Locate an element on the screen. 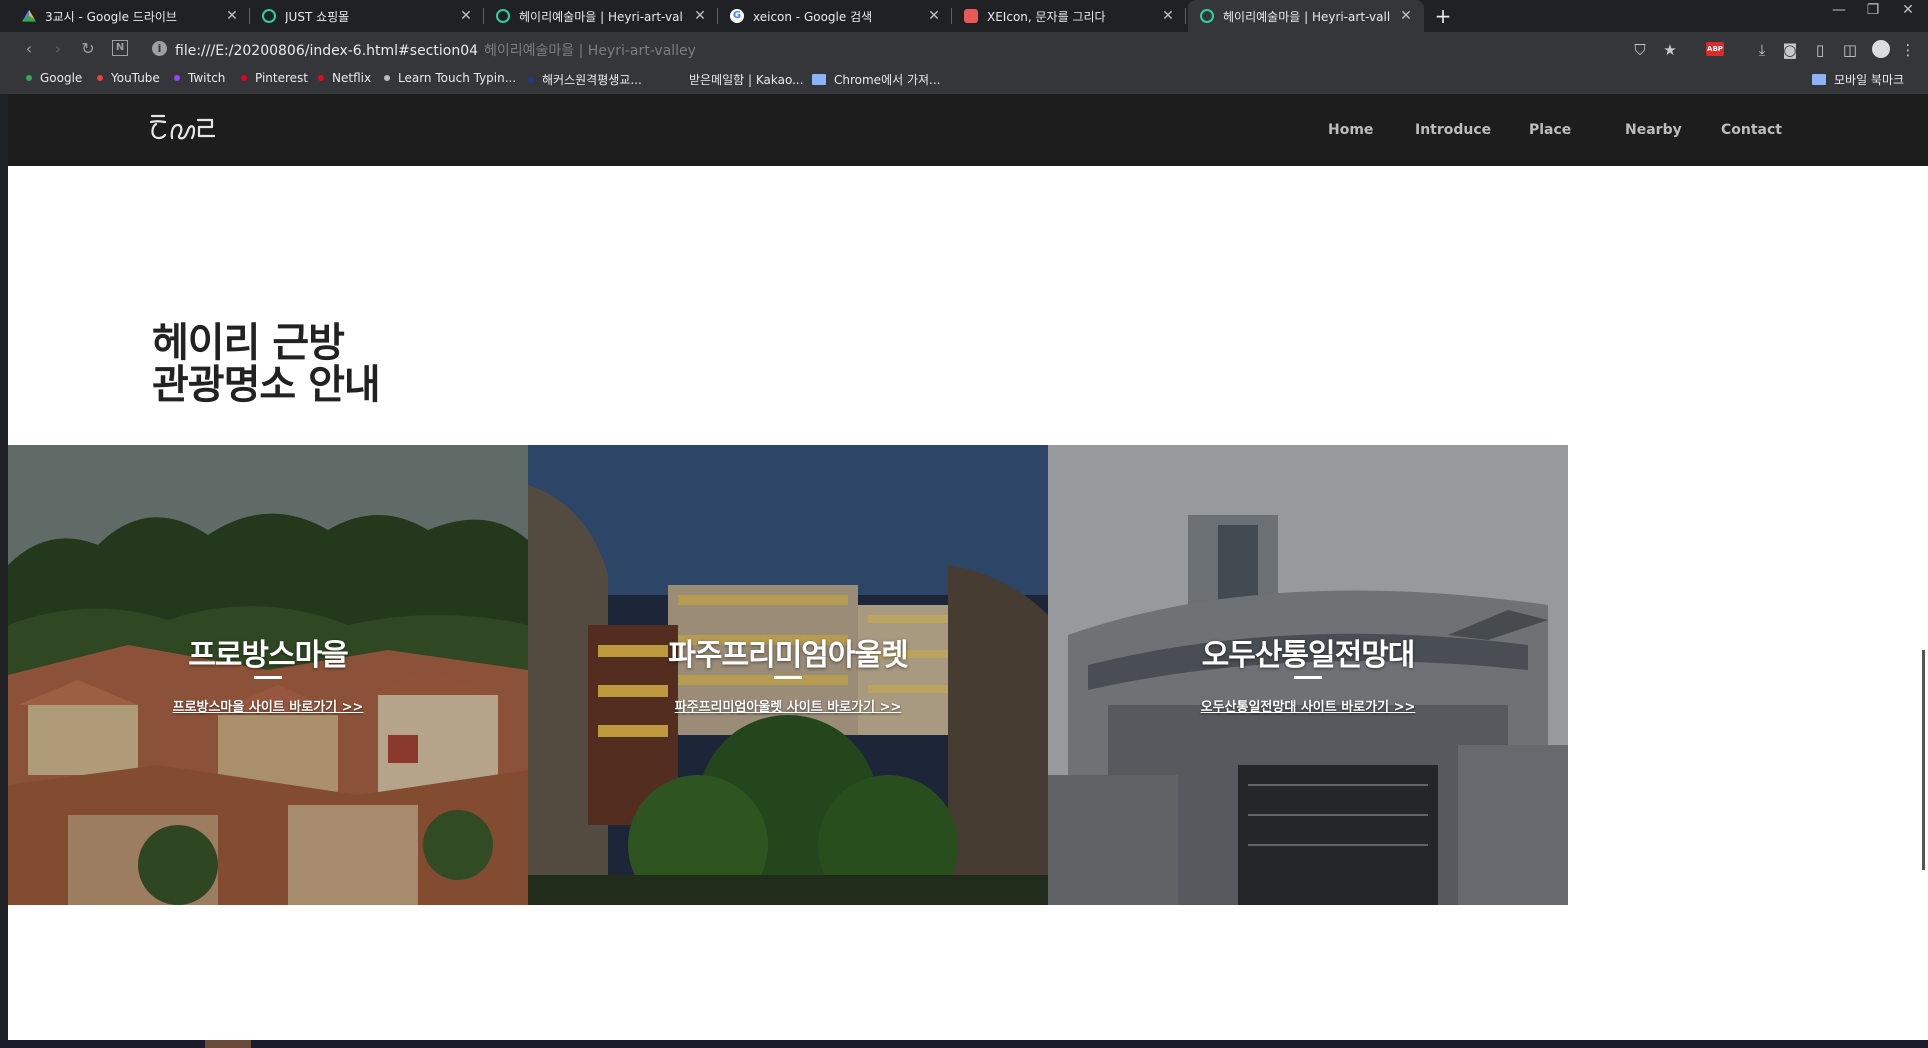  nav-place: Place is located at coordinates (1550, 130).